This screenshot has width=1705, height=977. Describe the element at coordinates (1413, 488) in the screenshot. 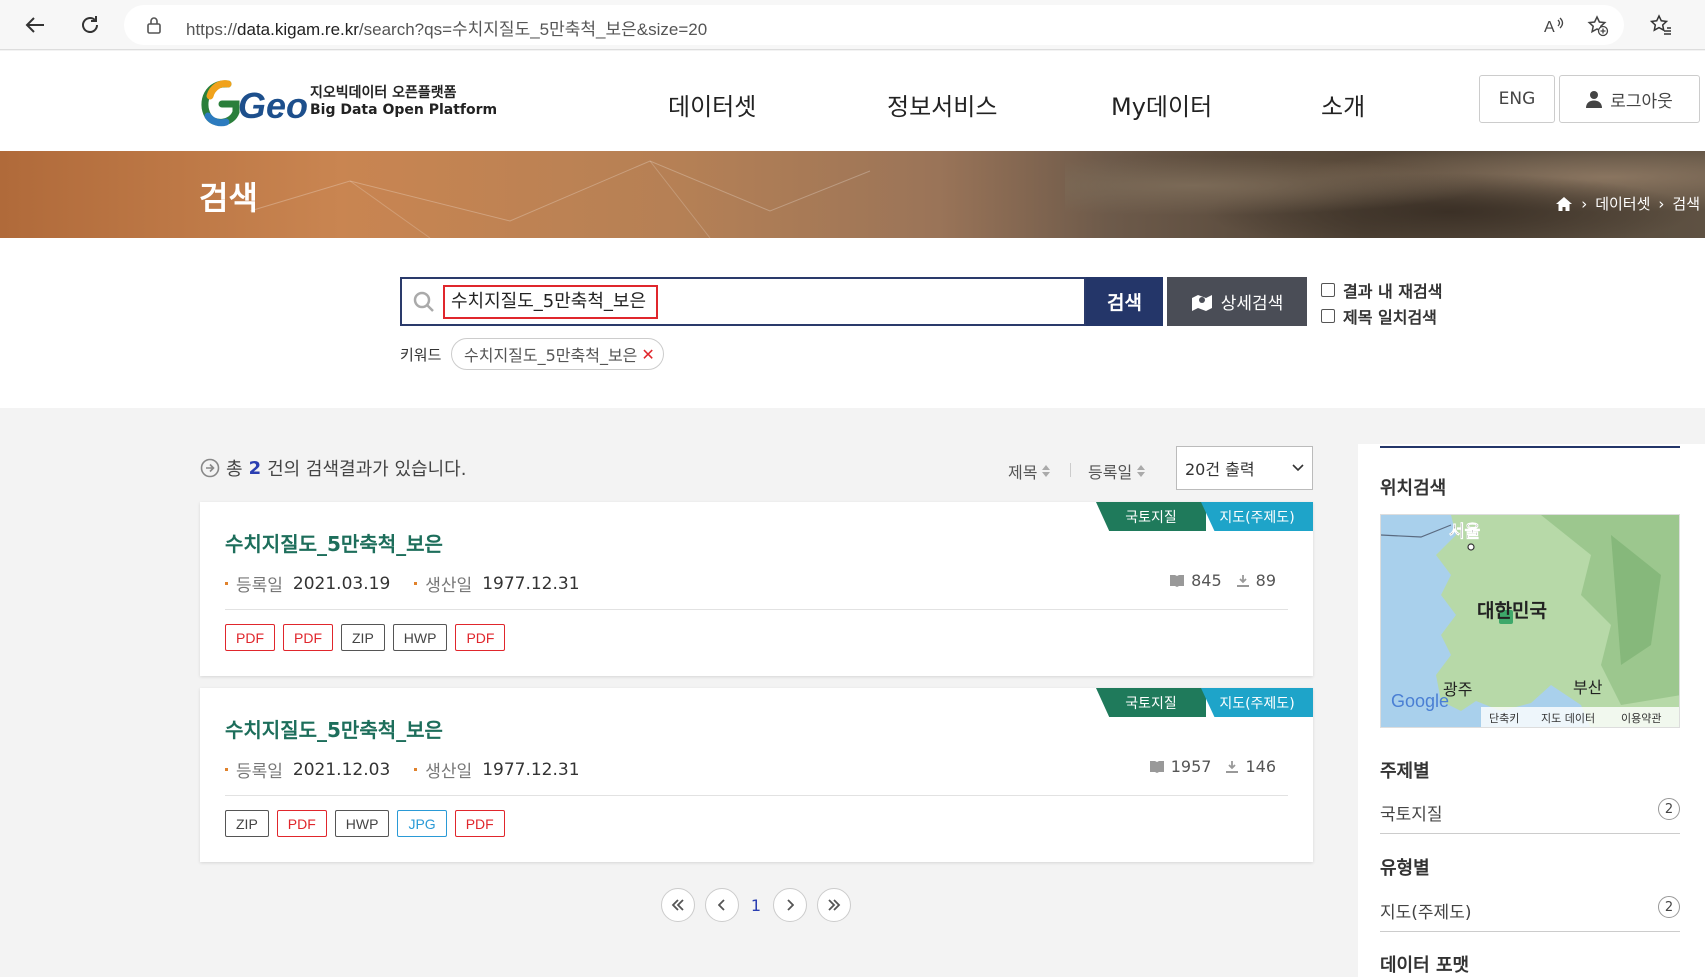

I see `location-search-heading: 위치검색` at that location.